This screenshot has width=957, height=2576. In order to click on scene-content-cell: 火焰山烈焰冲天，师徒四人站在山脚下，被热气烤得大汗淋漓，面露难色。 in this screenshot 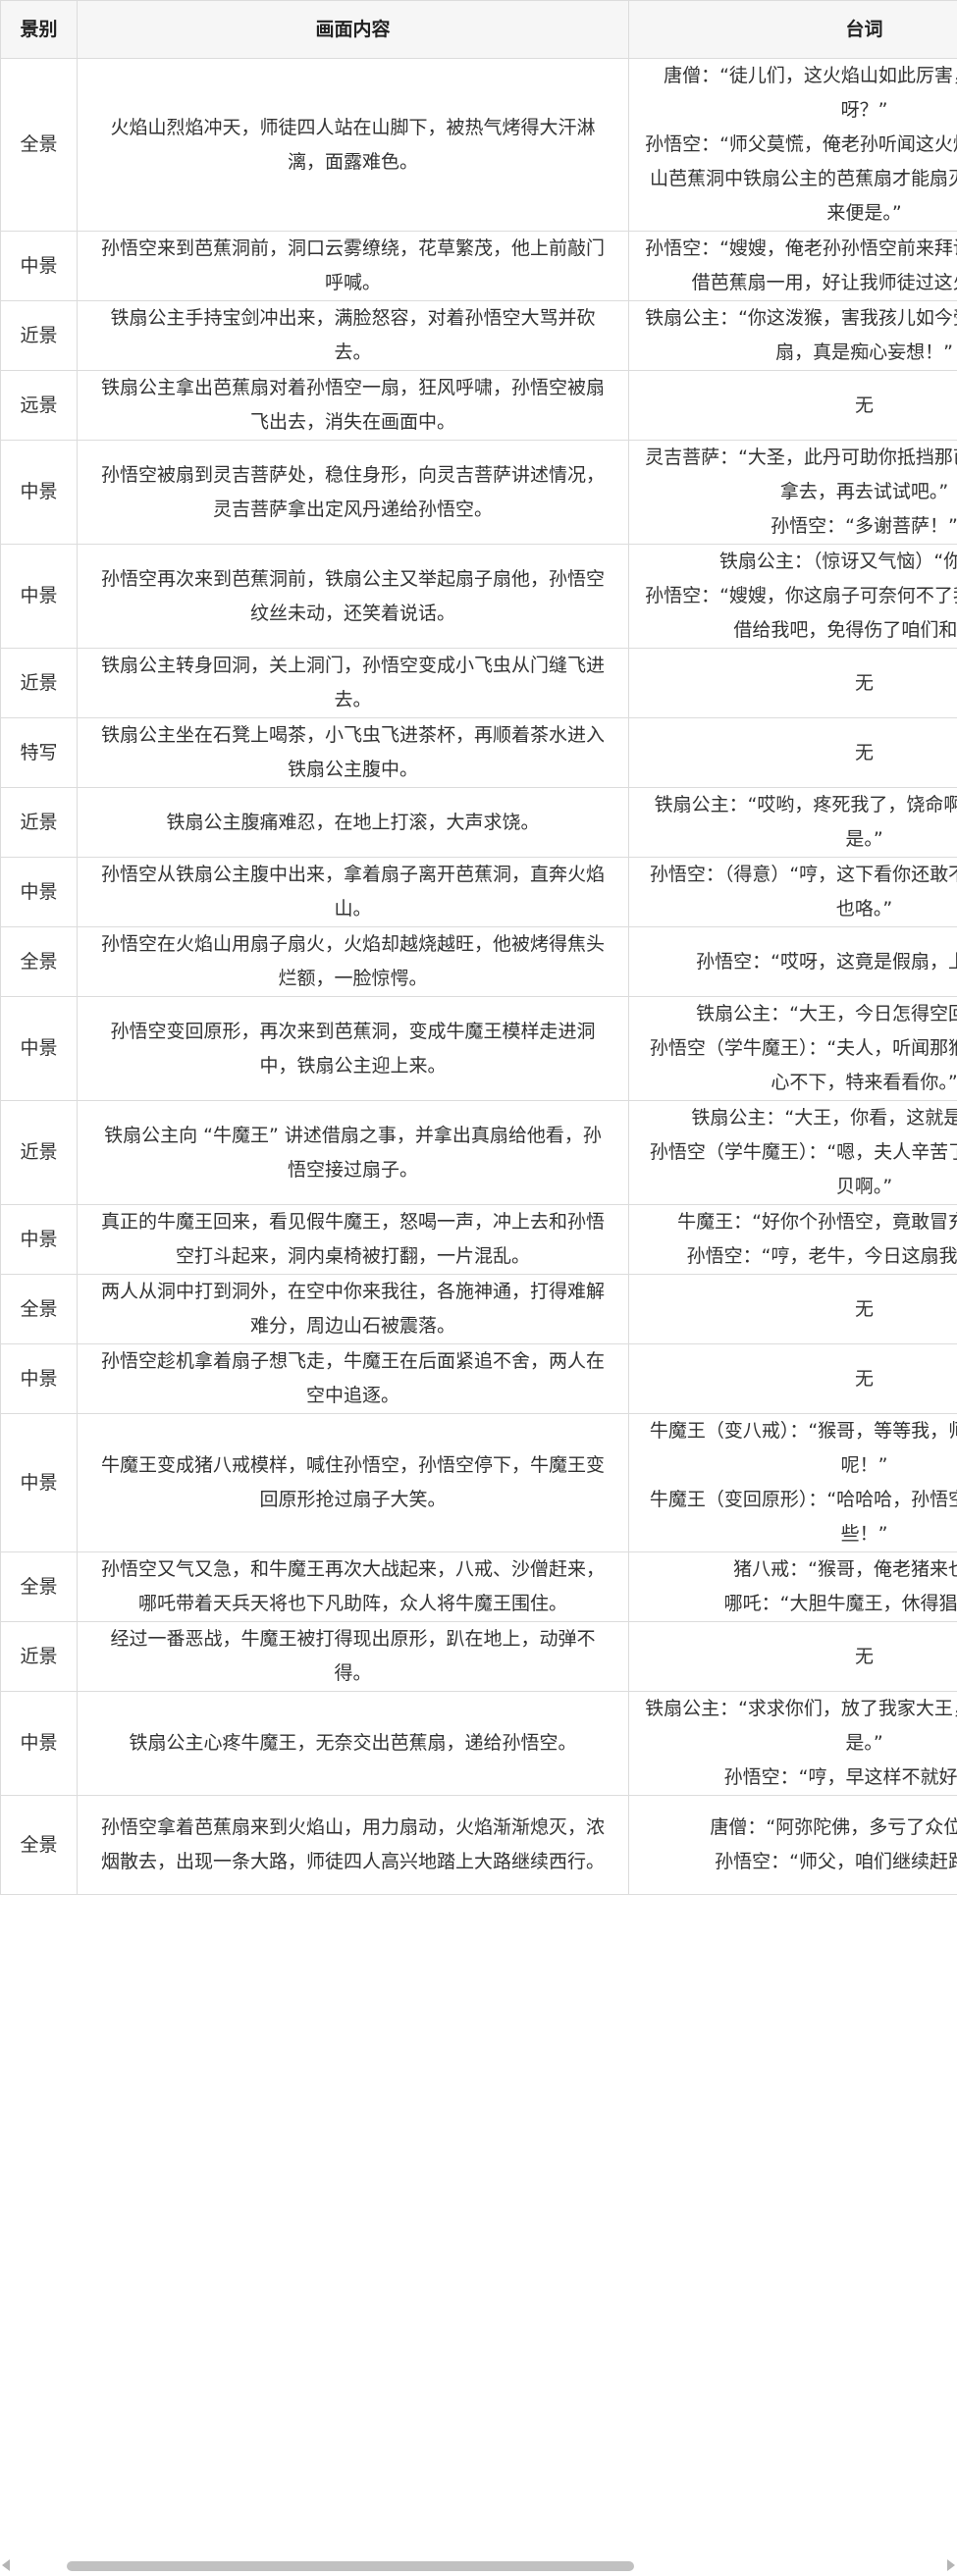, I will do `click(353, 145)`.